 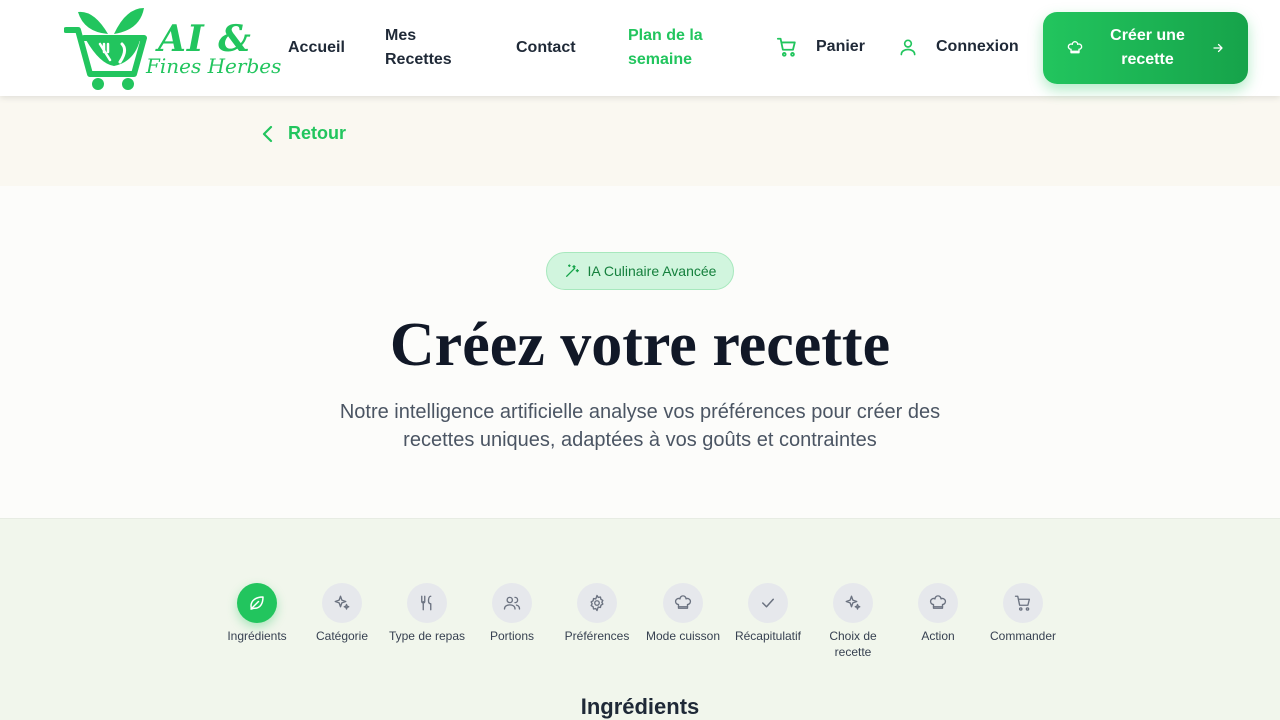 I want to click on back-label: Retour, so click(x=317, y=133).